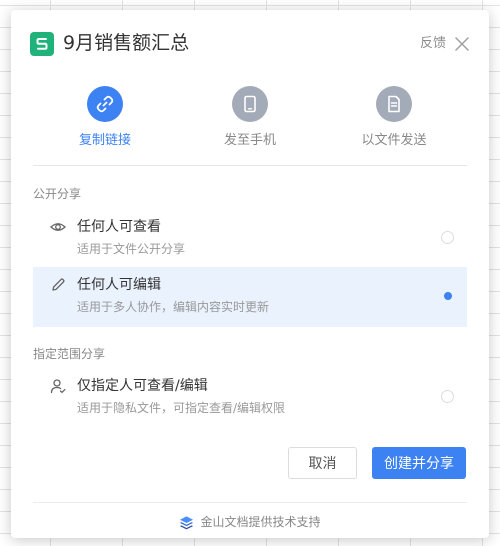 Image resolution: width=500 pixels, height=546 pixels. What do you see at coordinates (173, 307) in the screenshot?
I see `option-description: 适用于多人协作，编辑内容实时更新` at bounding box center [173, 307].